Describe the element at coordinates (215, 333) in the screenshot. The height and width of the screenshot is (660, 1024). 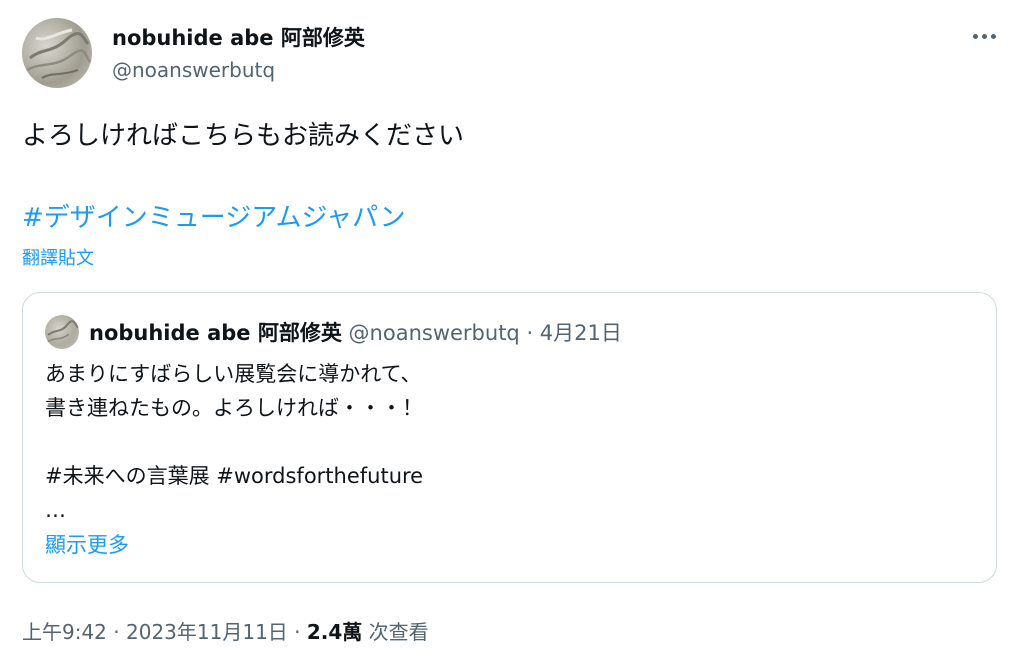
I see `quoted-author-name: nobuhide abe 阿部修英` at that location.